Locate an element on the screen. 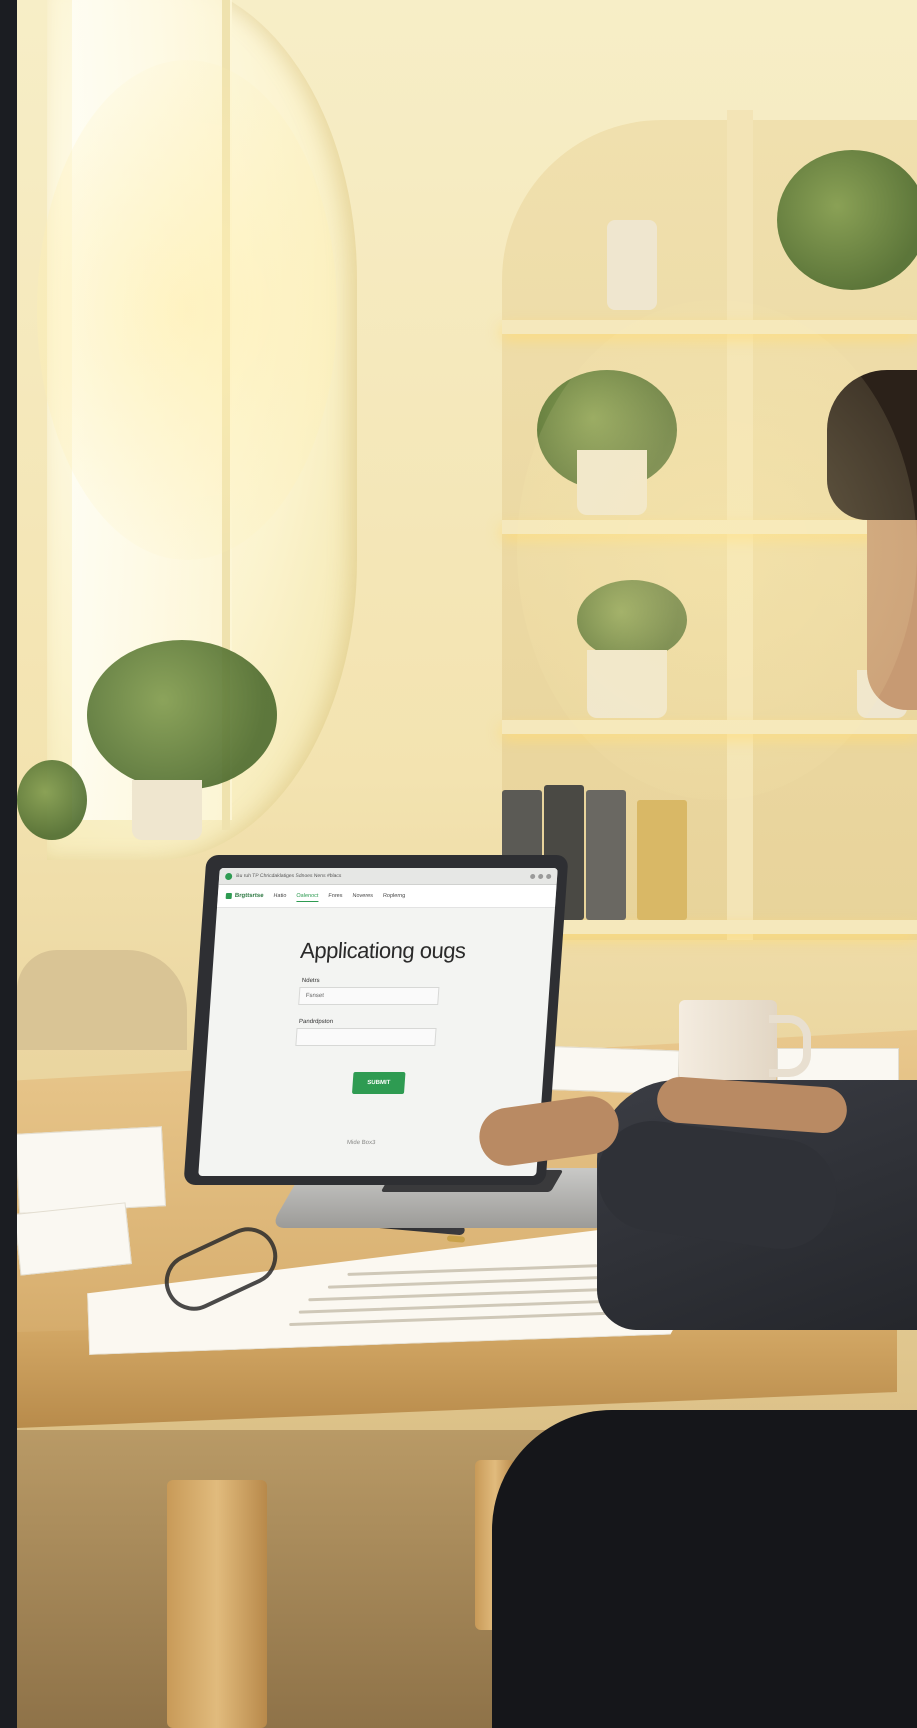  window-controls is located at coordinates (541, 876).